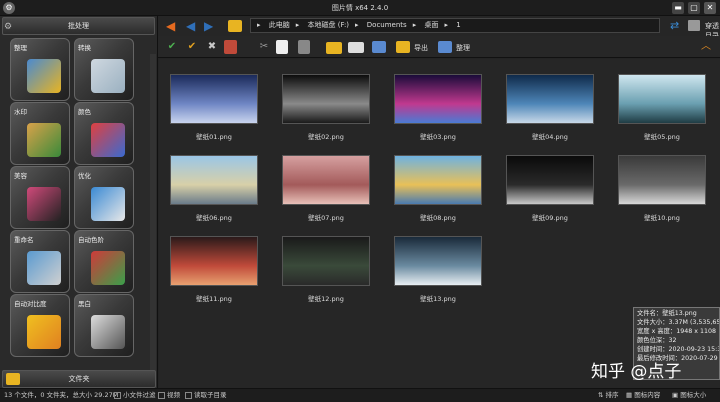 The width and height of the screenshot is (720, 402). I want to click on thumbnail-caption: 壁纸09.png, so click(550, 217).